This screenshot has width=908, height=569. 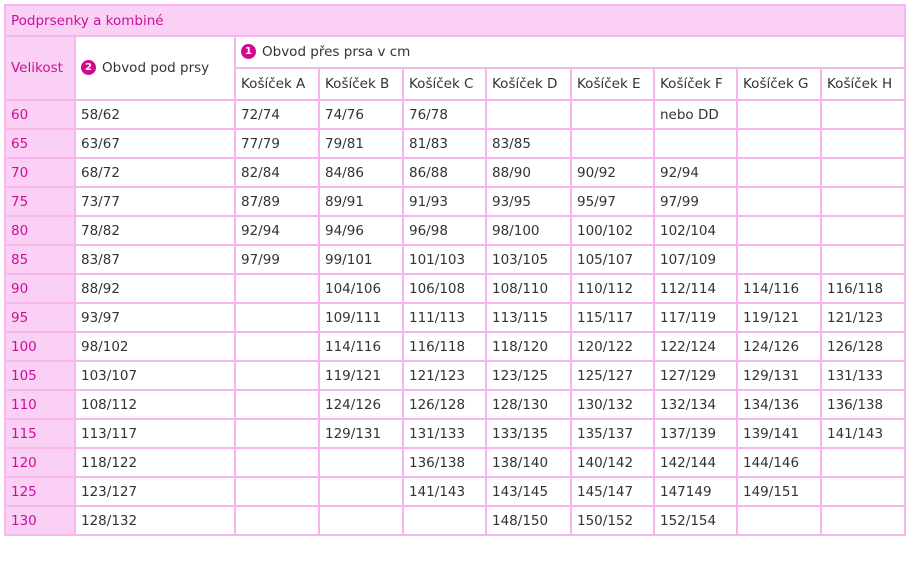 What do you see at coordinates (40, 201) in the screenshot?
I see `size-cell: 75` at bounding box center [40, 201].